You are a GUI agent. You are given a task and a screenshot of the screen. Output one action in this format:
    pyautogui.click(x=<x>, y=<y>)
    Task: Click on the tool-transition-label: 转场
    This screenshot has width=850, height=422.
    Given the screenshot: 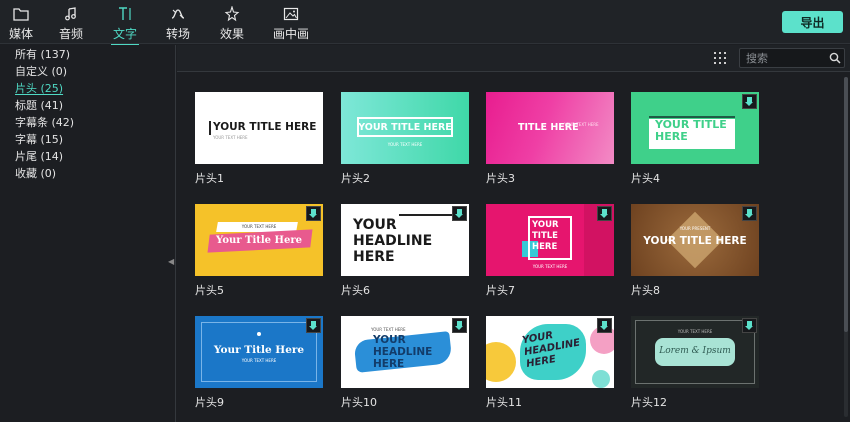 What is the action you would take?
    pyautogui.click(x=178, y=34)
    